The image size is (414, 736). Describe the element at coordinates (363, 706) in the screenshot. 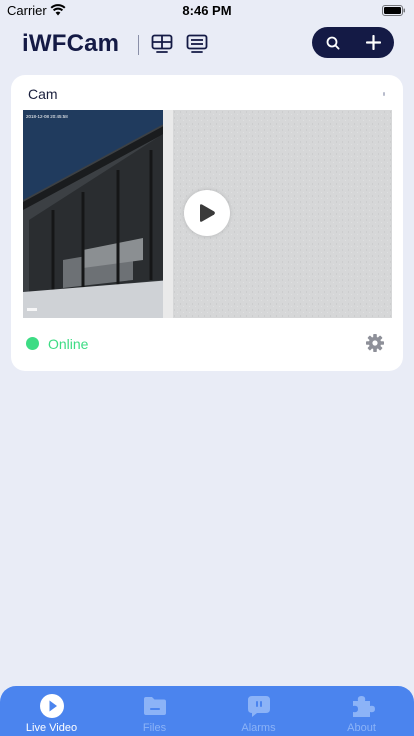

I see `puzzle-icon` at that location.